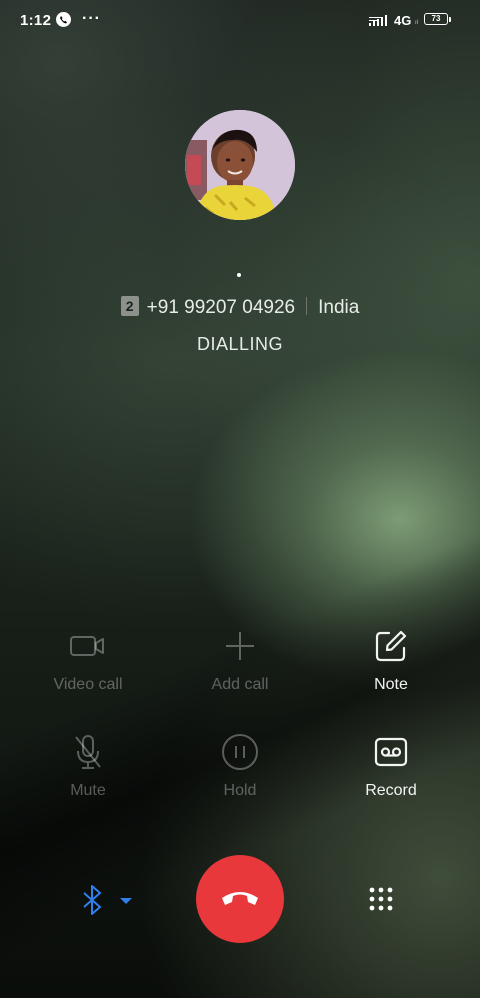 The image size is (480, 998). Describe the element at coordinates (36, 20) in the screenshot. I see `status-time: 1:12` at that location.